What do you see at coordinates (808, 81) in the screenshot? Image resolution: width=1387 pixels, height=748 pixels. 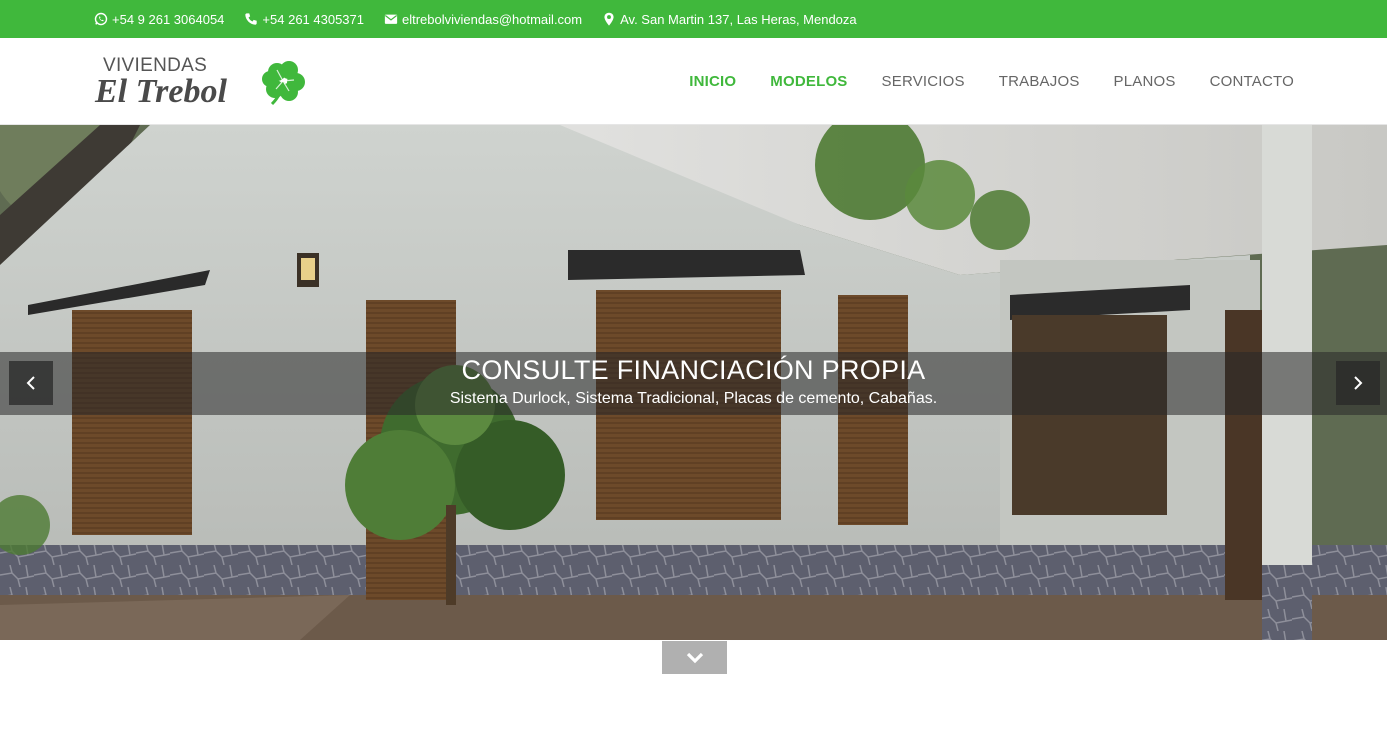 I see `nav-modelos: MODELOS` at bounding box center [808, 81].